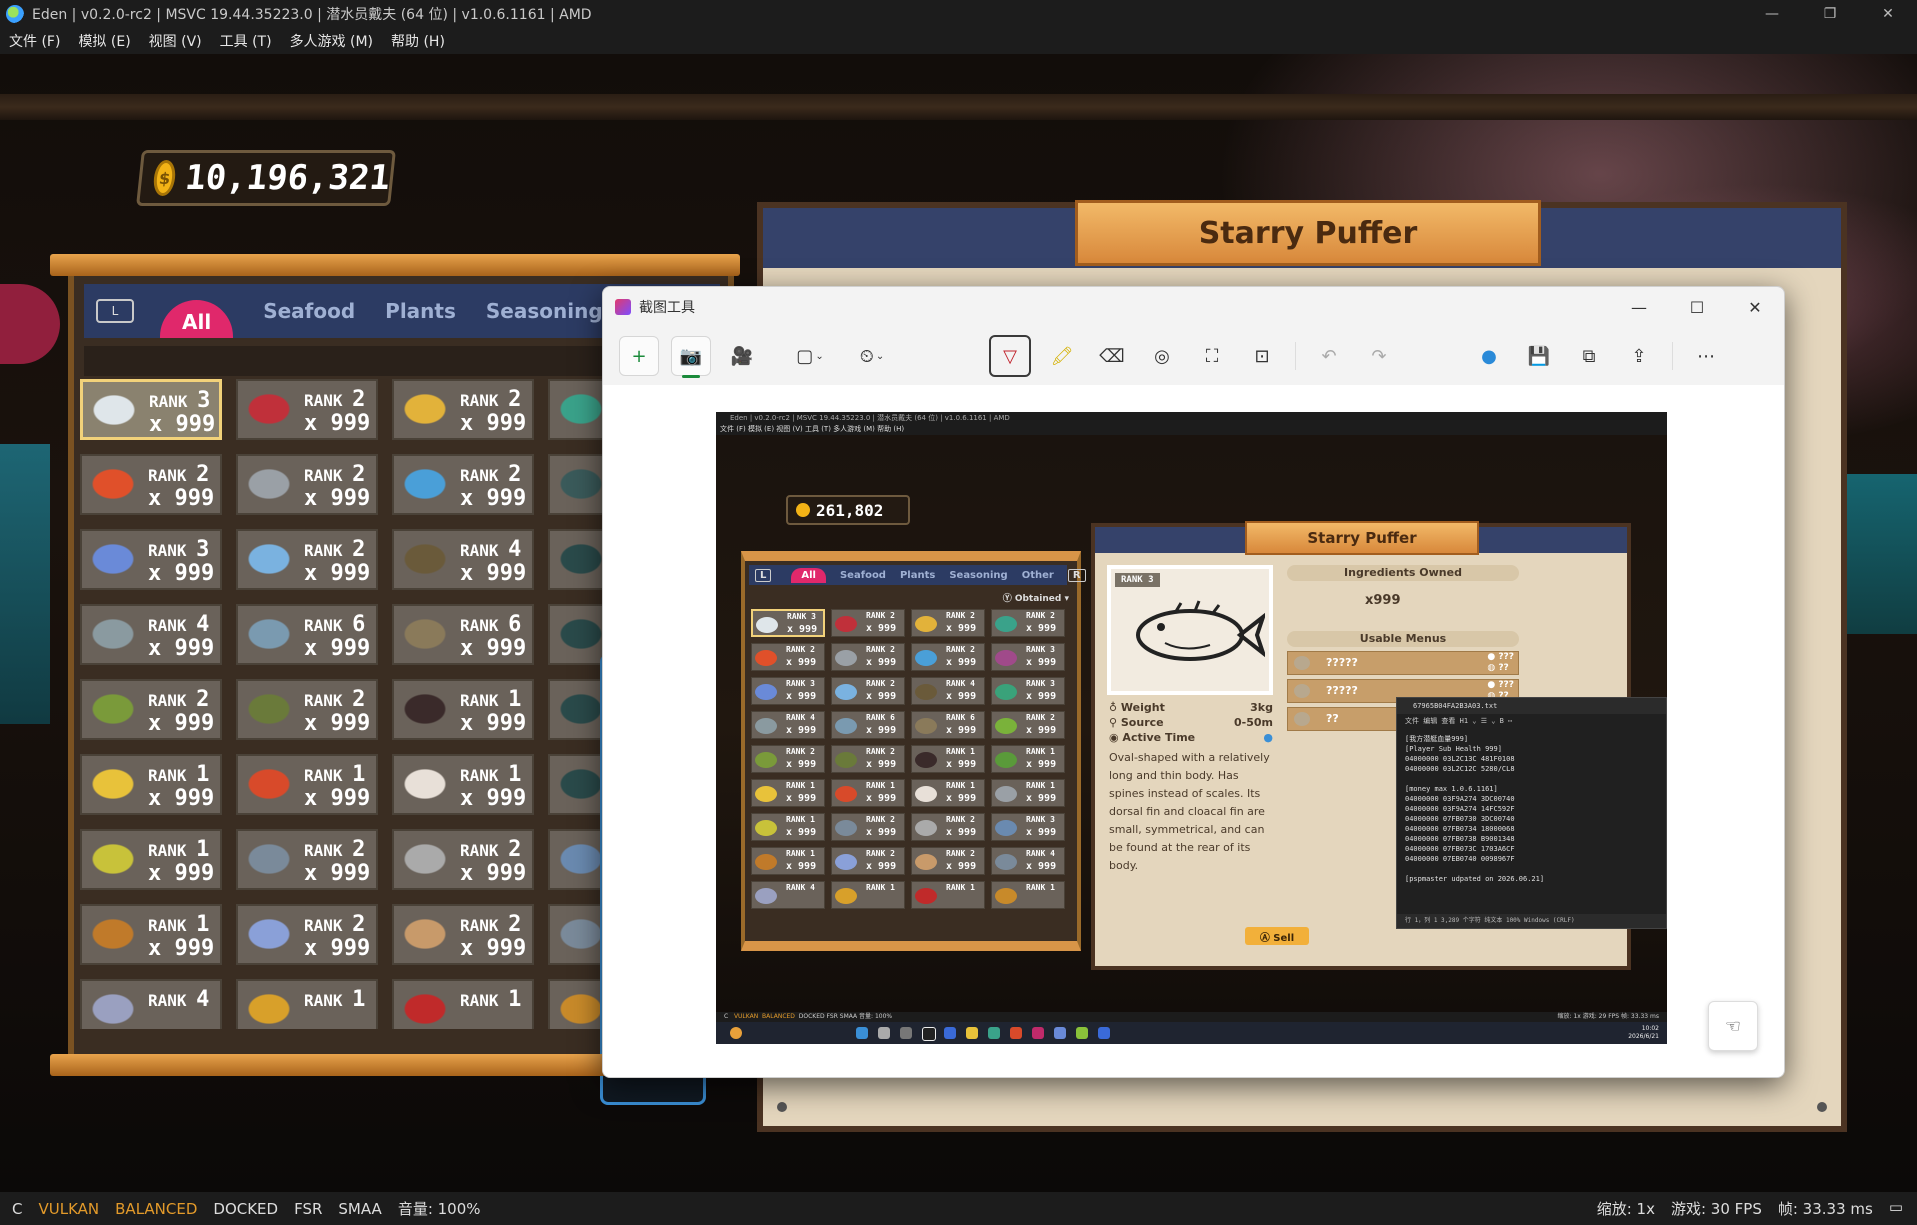  What do you see at coordinates (331, 41) in the screenshot?
I see `menu-multiplayer: 多人游戏 (M)` at bounding box center [331, 41].